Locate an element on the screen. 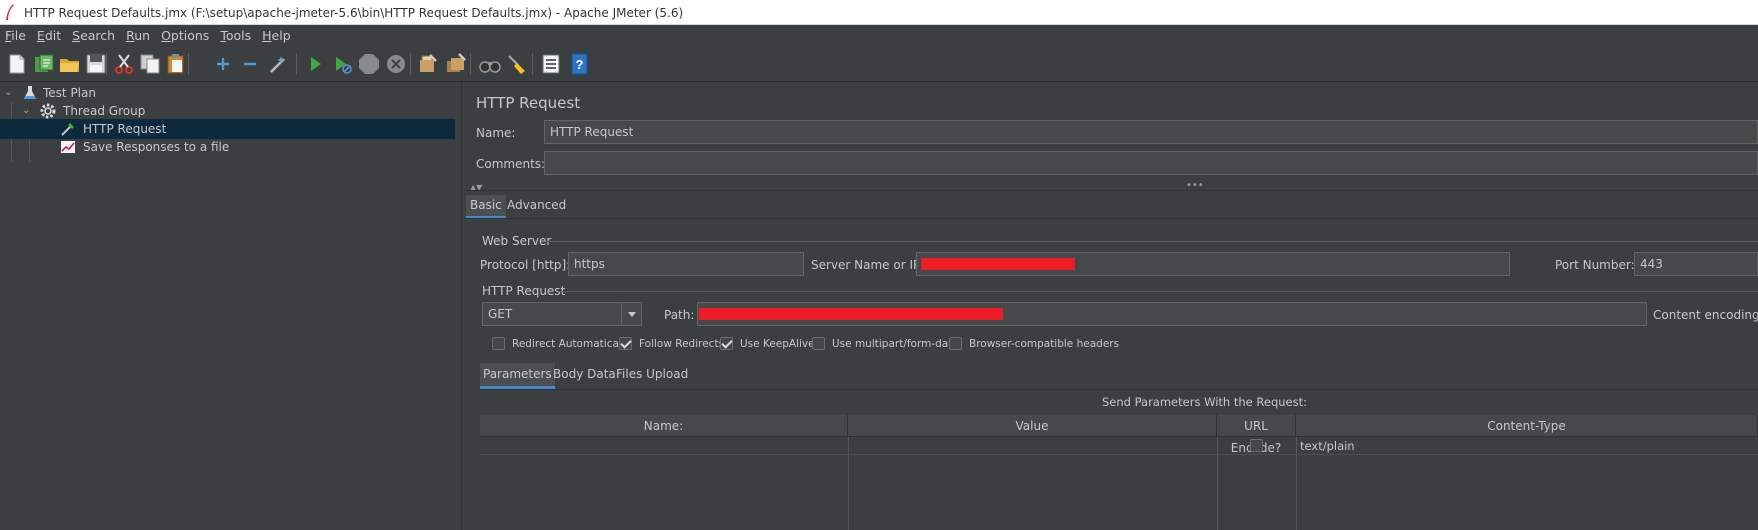  menu-bar: File Edit Search Run Options Tools Help is located at coordinates (879, 35).